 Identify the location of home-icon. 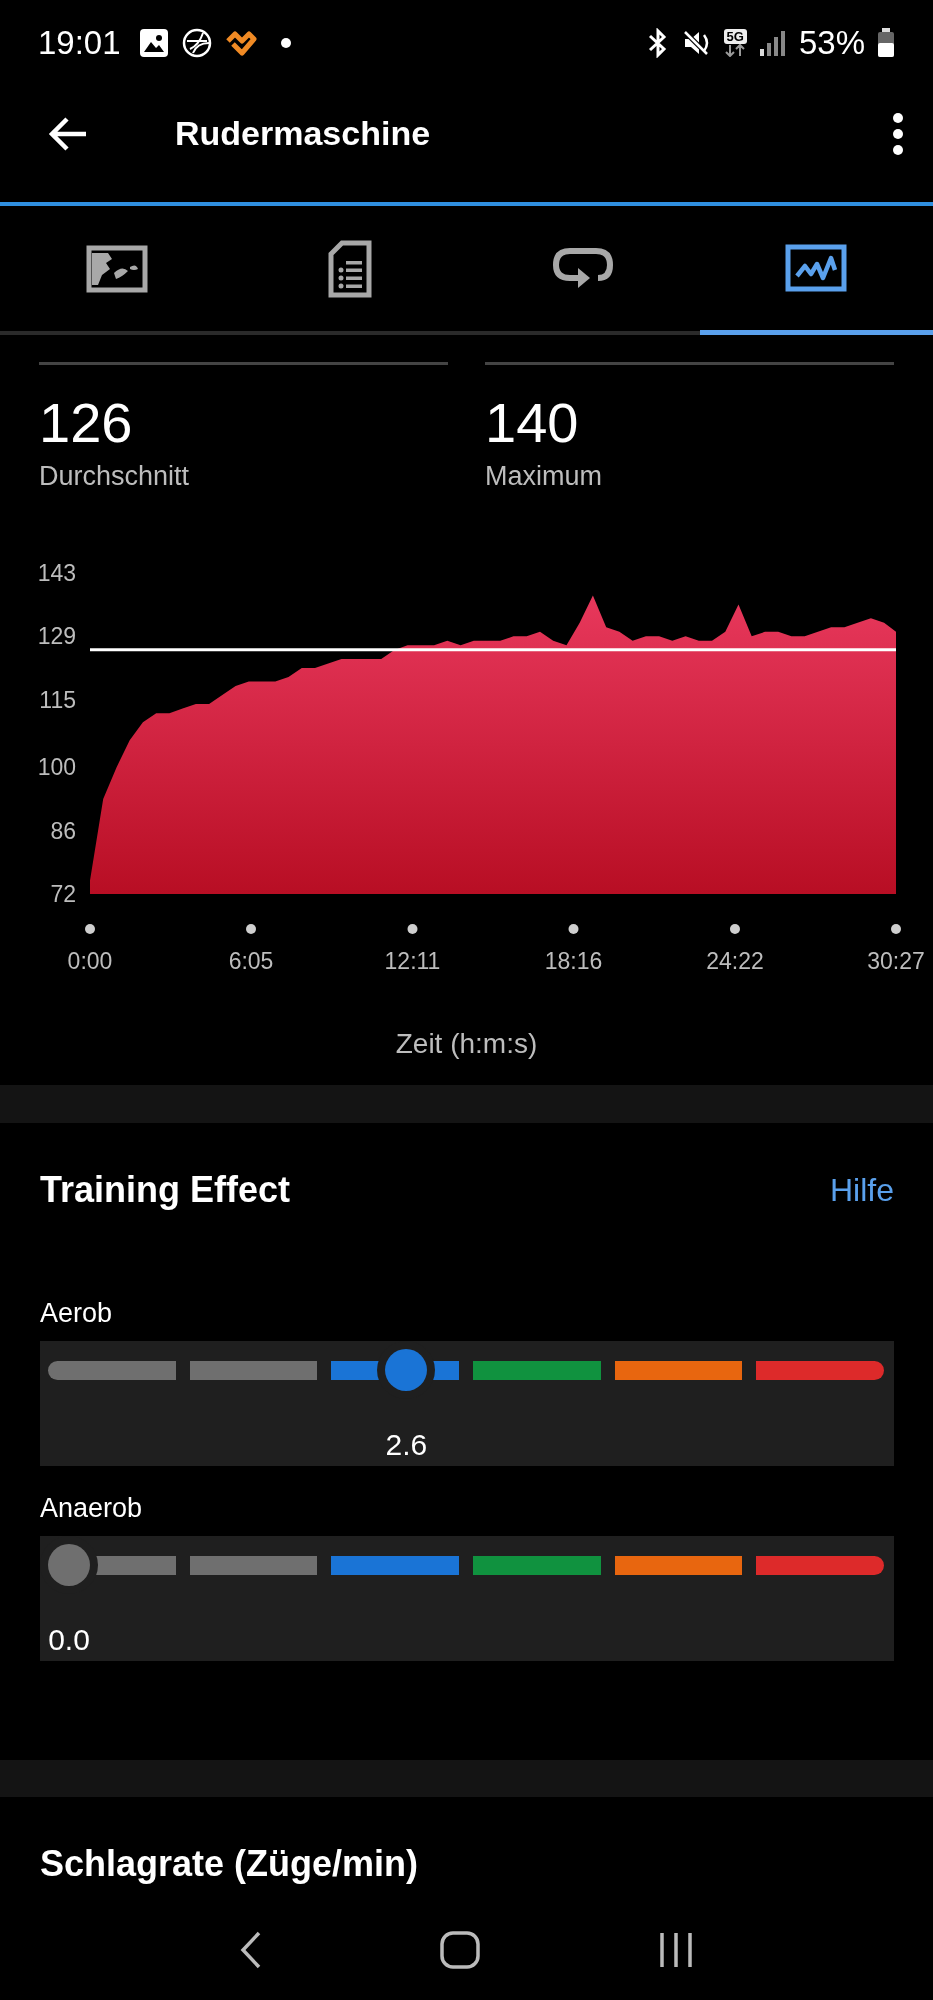
(460, 1950).